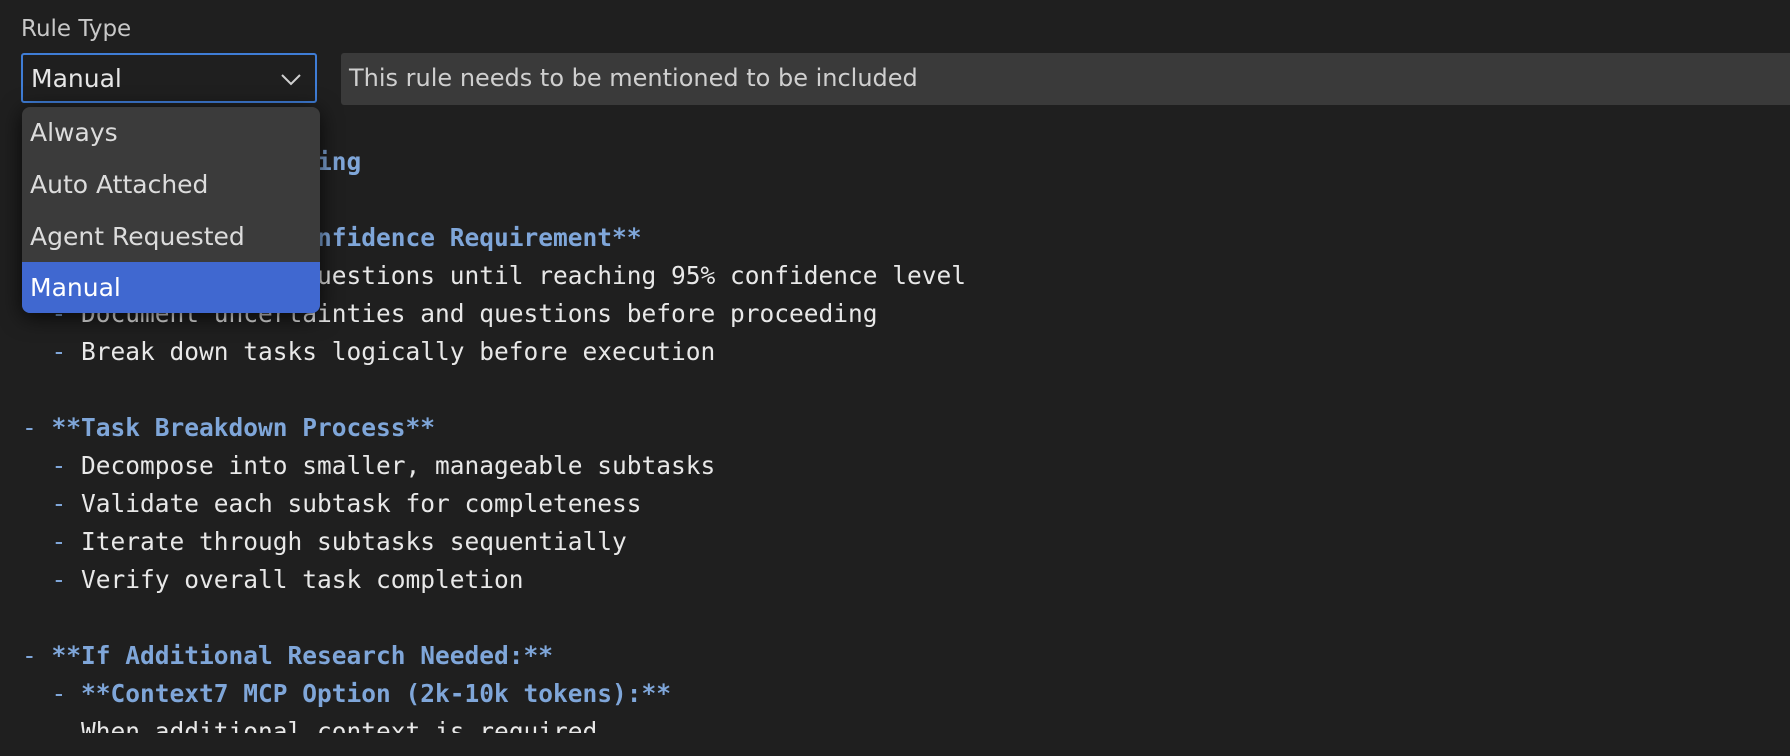 Image resolution: width=1790 pixels, height=756 pixels. I want to click on rule-type-label: Rule Type, so click(76, 29).